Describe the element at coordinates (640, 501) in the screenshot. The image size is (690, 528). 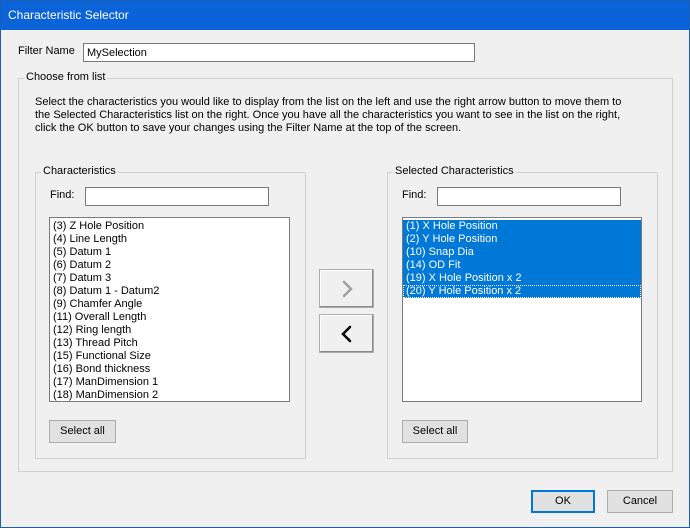
I see `cancel-button: Cancel` at that location.